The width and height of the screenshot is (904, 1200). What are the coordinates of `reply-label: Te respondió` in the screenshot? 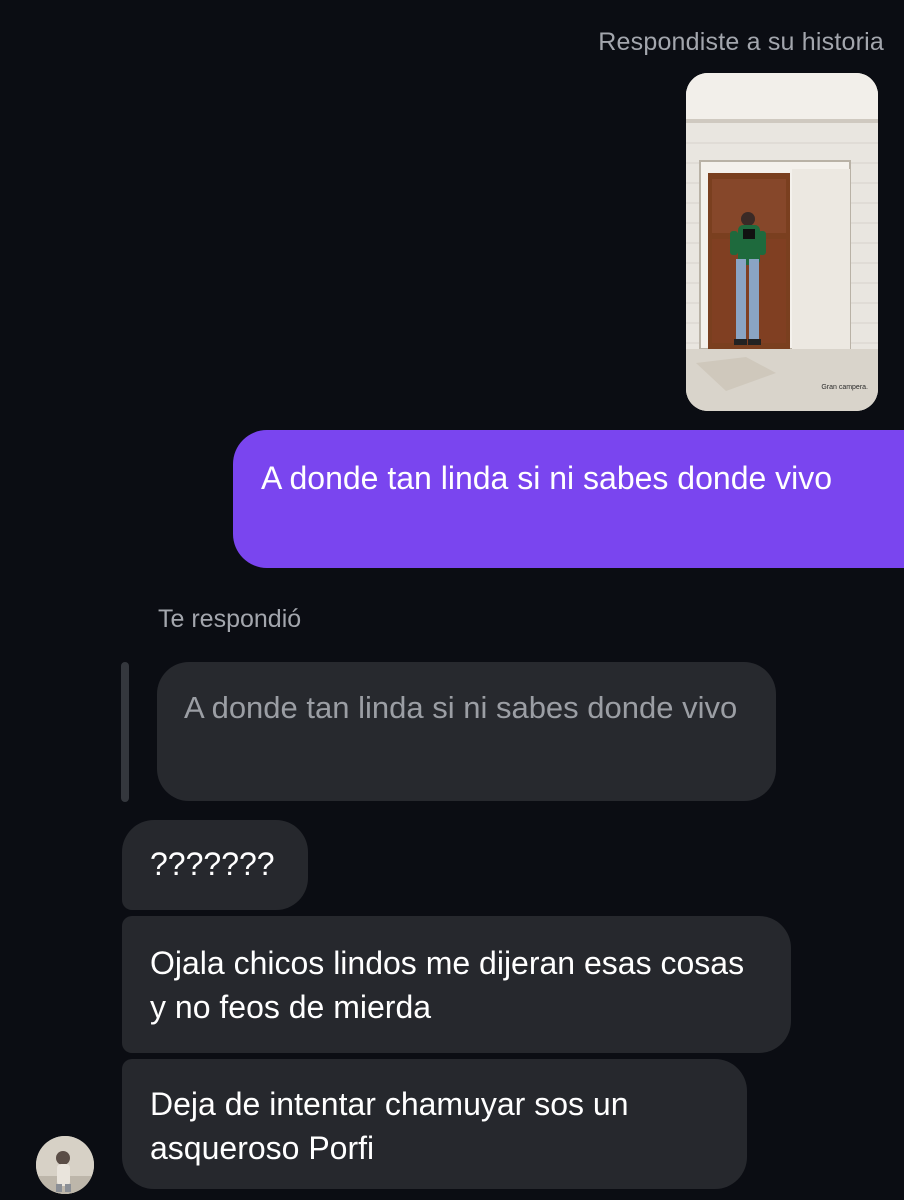 It's located at (230, 619).